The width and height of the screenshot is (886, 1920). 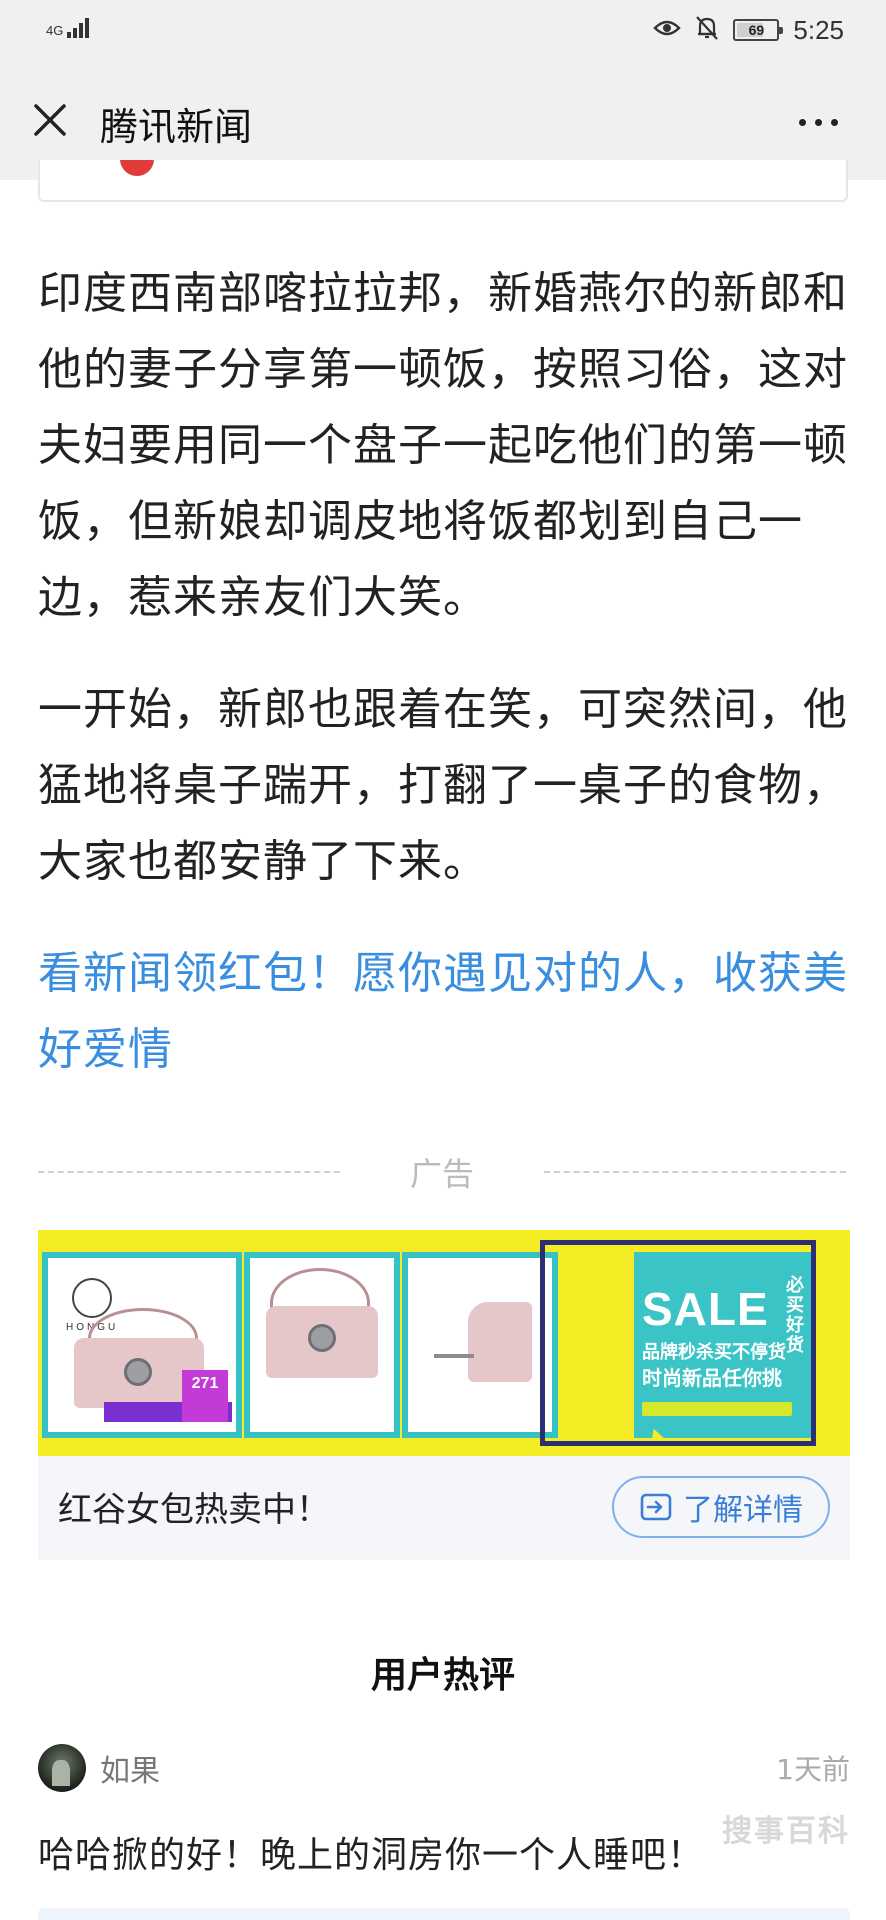 What do you see at coordinates (142, 1345) in the screenshot?
I see `ad-panel: HONGU 271` at bounding box center [142, 1345].